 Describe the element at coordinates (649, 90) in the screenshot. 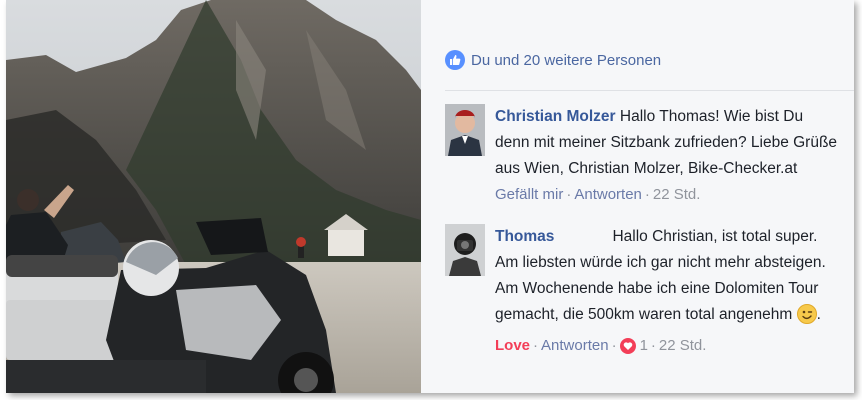

I see `divider` at that location.